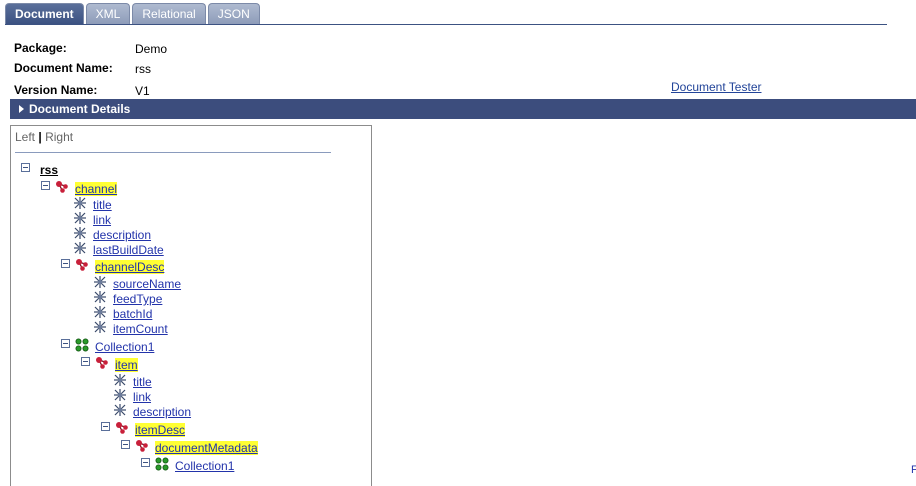  I want to click on tree-node-link: itemDesc, so click(160, 430).